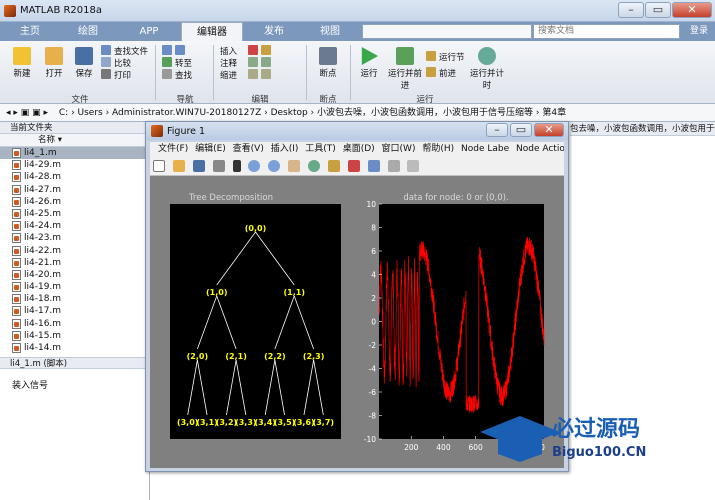 The image size is (715, 500). Describe the element at coordinates (74, 299) in the screenshot. I see `list-item: li4-18.m` at that location.